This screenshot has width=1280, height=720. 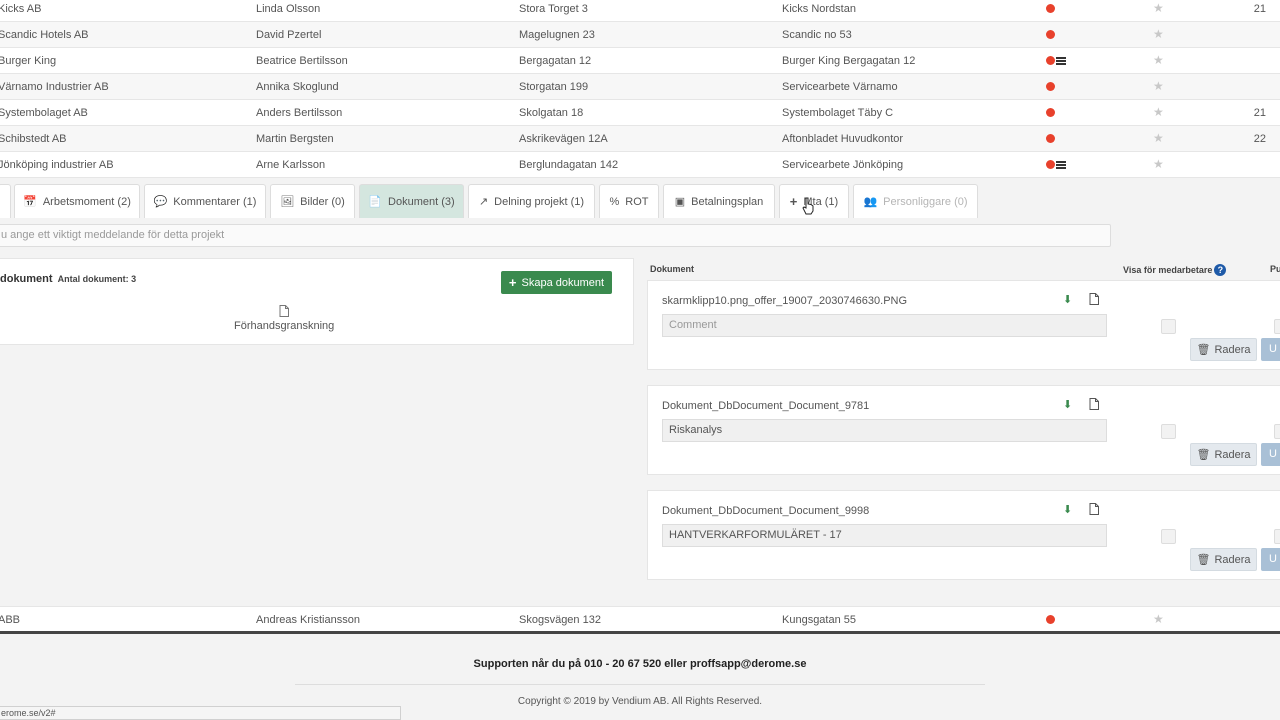 I want to click on document-name: Dokument_DbDocument_Document_9781, so click(x=765, y=406).